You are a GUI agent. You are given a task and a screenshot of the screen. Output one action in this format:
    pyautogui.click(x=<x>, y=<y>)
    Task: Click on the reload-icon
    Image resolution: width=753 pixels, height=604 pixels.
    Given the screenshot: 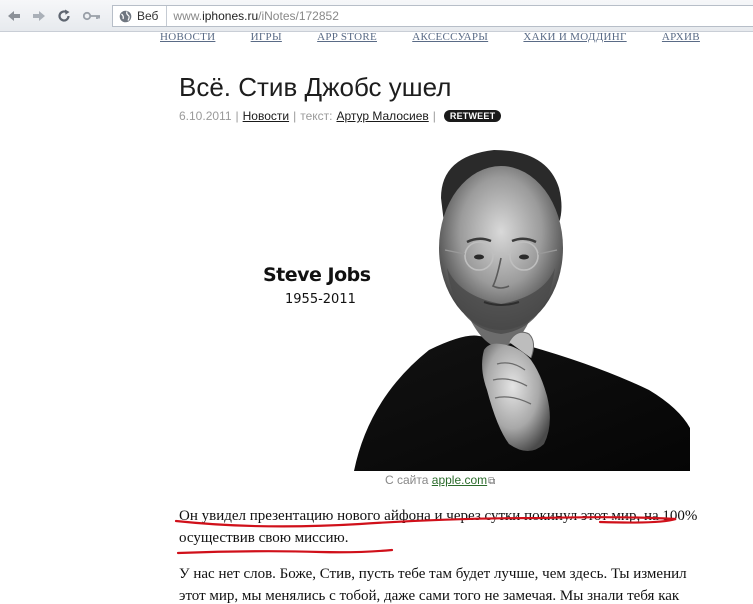 What is the action you would take?
    pyautogui.click(x=64, y=16)
    